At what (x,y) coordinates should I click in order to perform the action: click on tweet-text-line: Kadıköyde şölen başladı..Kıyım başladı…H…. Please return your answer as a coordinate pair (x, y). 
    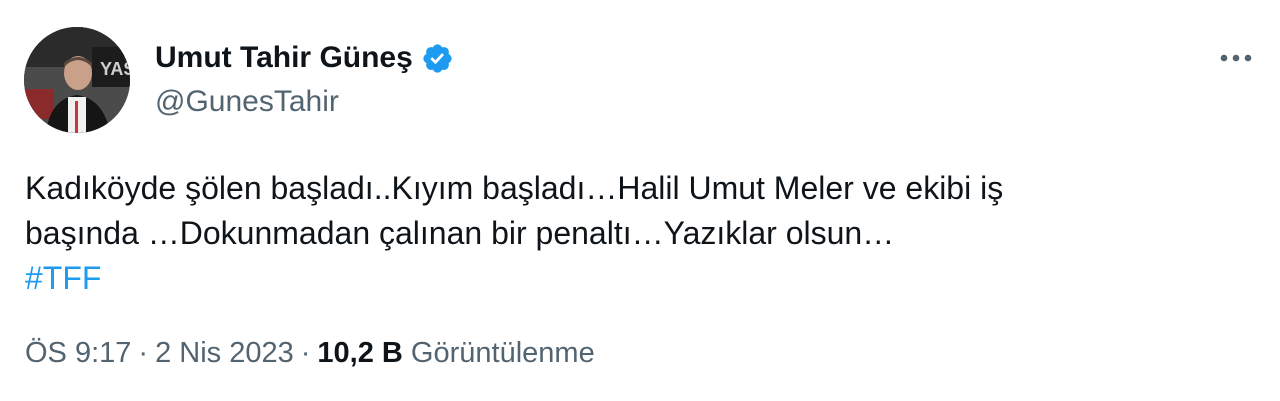
    Looking at the image, I should click on (514, 188).